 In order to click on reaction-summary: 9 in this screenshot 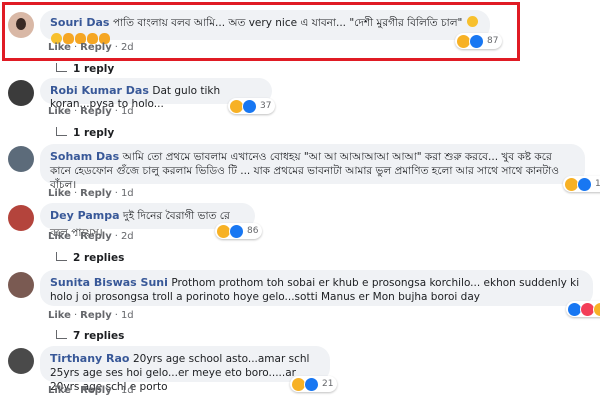, I will do `click(583, 309)`.